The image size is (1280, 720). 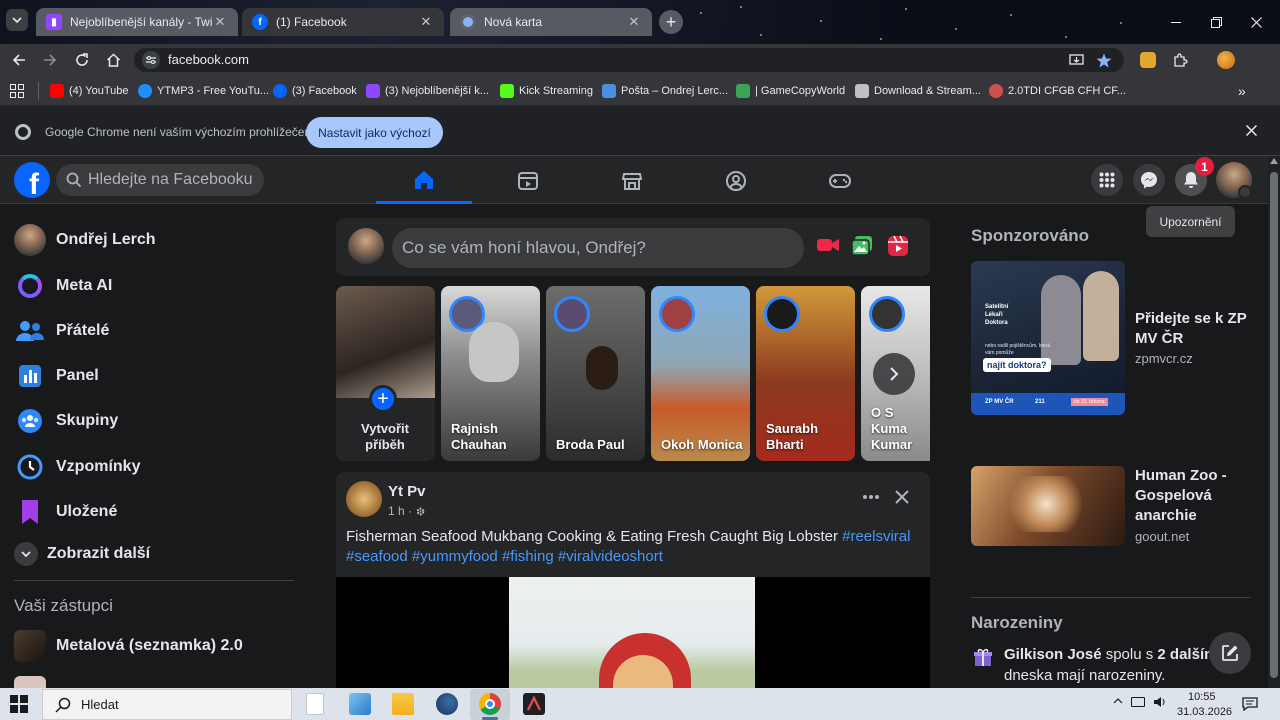 I want to click on more-bookmarks-icon: », so click(x=1242, y=91).